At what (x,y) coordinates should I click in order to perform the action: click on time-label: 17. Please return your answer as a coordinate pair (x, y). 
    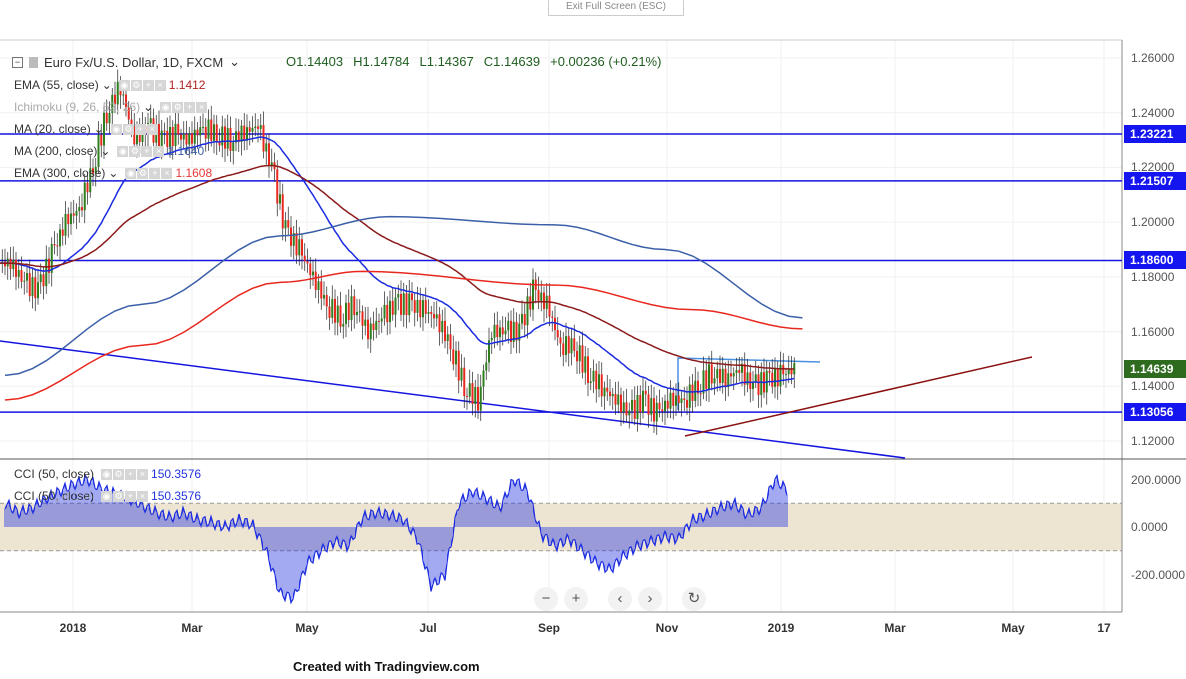
    Looking at the image, I should click on (1104, 628).